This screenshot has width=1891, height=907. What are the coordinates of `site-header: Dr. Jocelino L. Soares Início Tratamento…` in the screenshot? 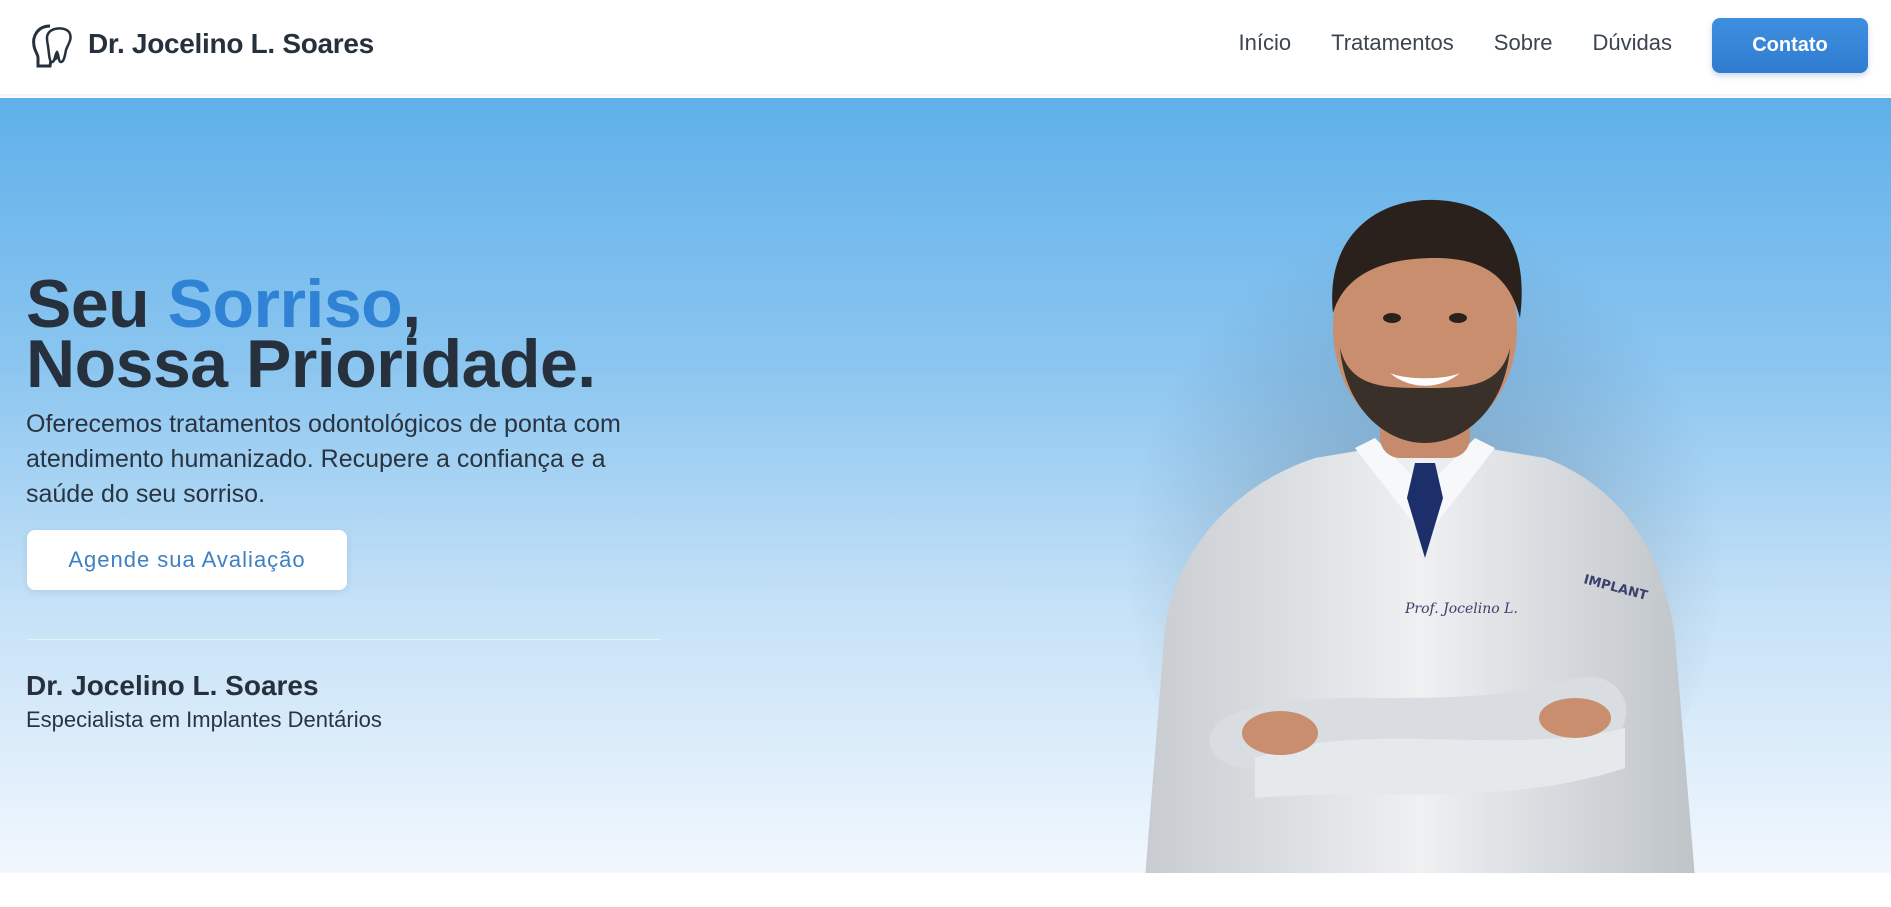 It's located at (945, 47).